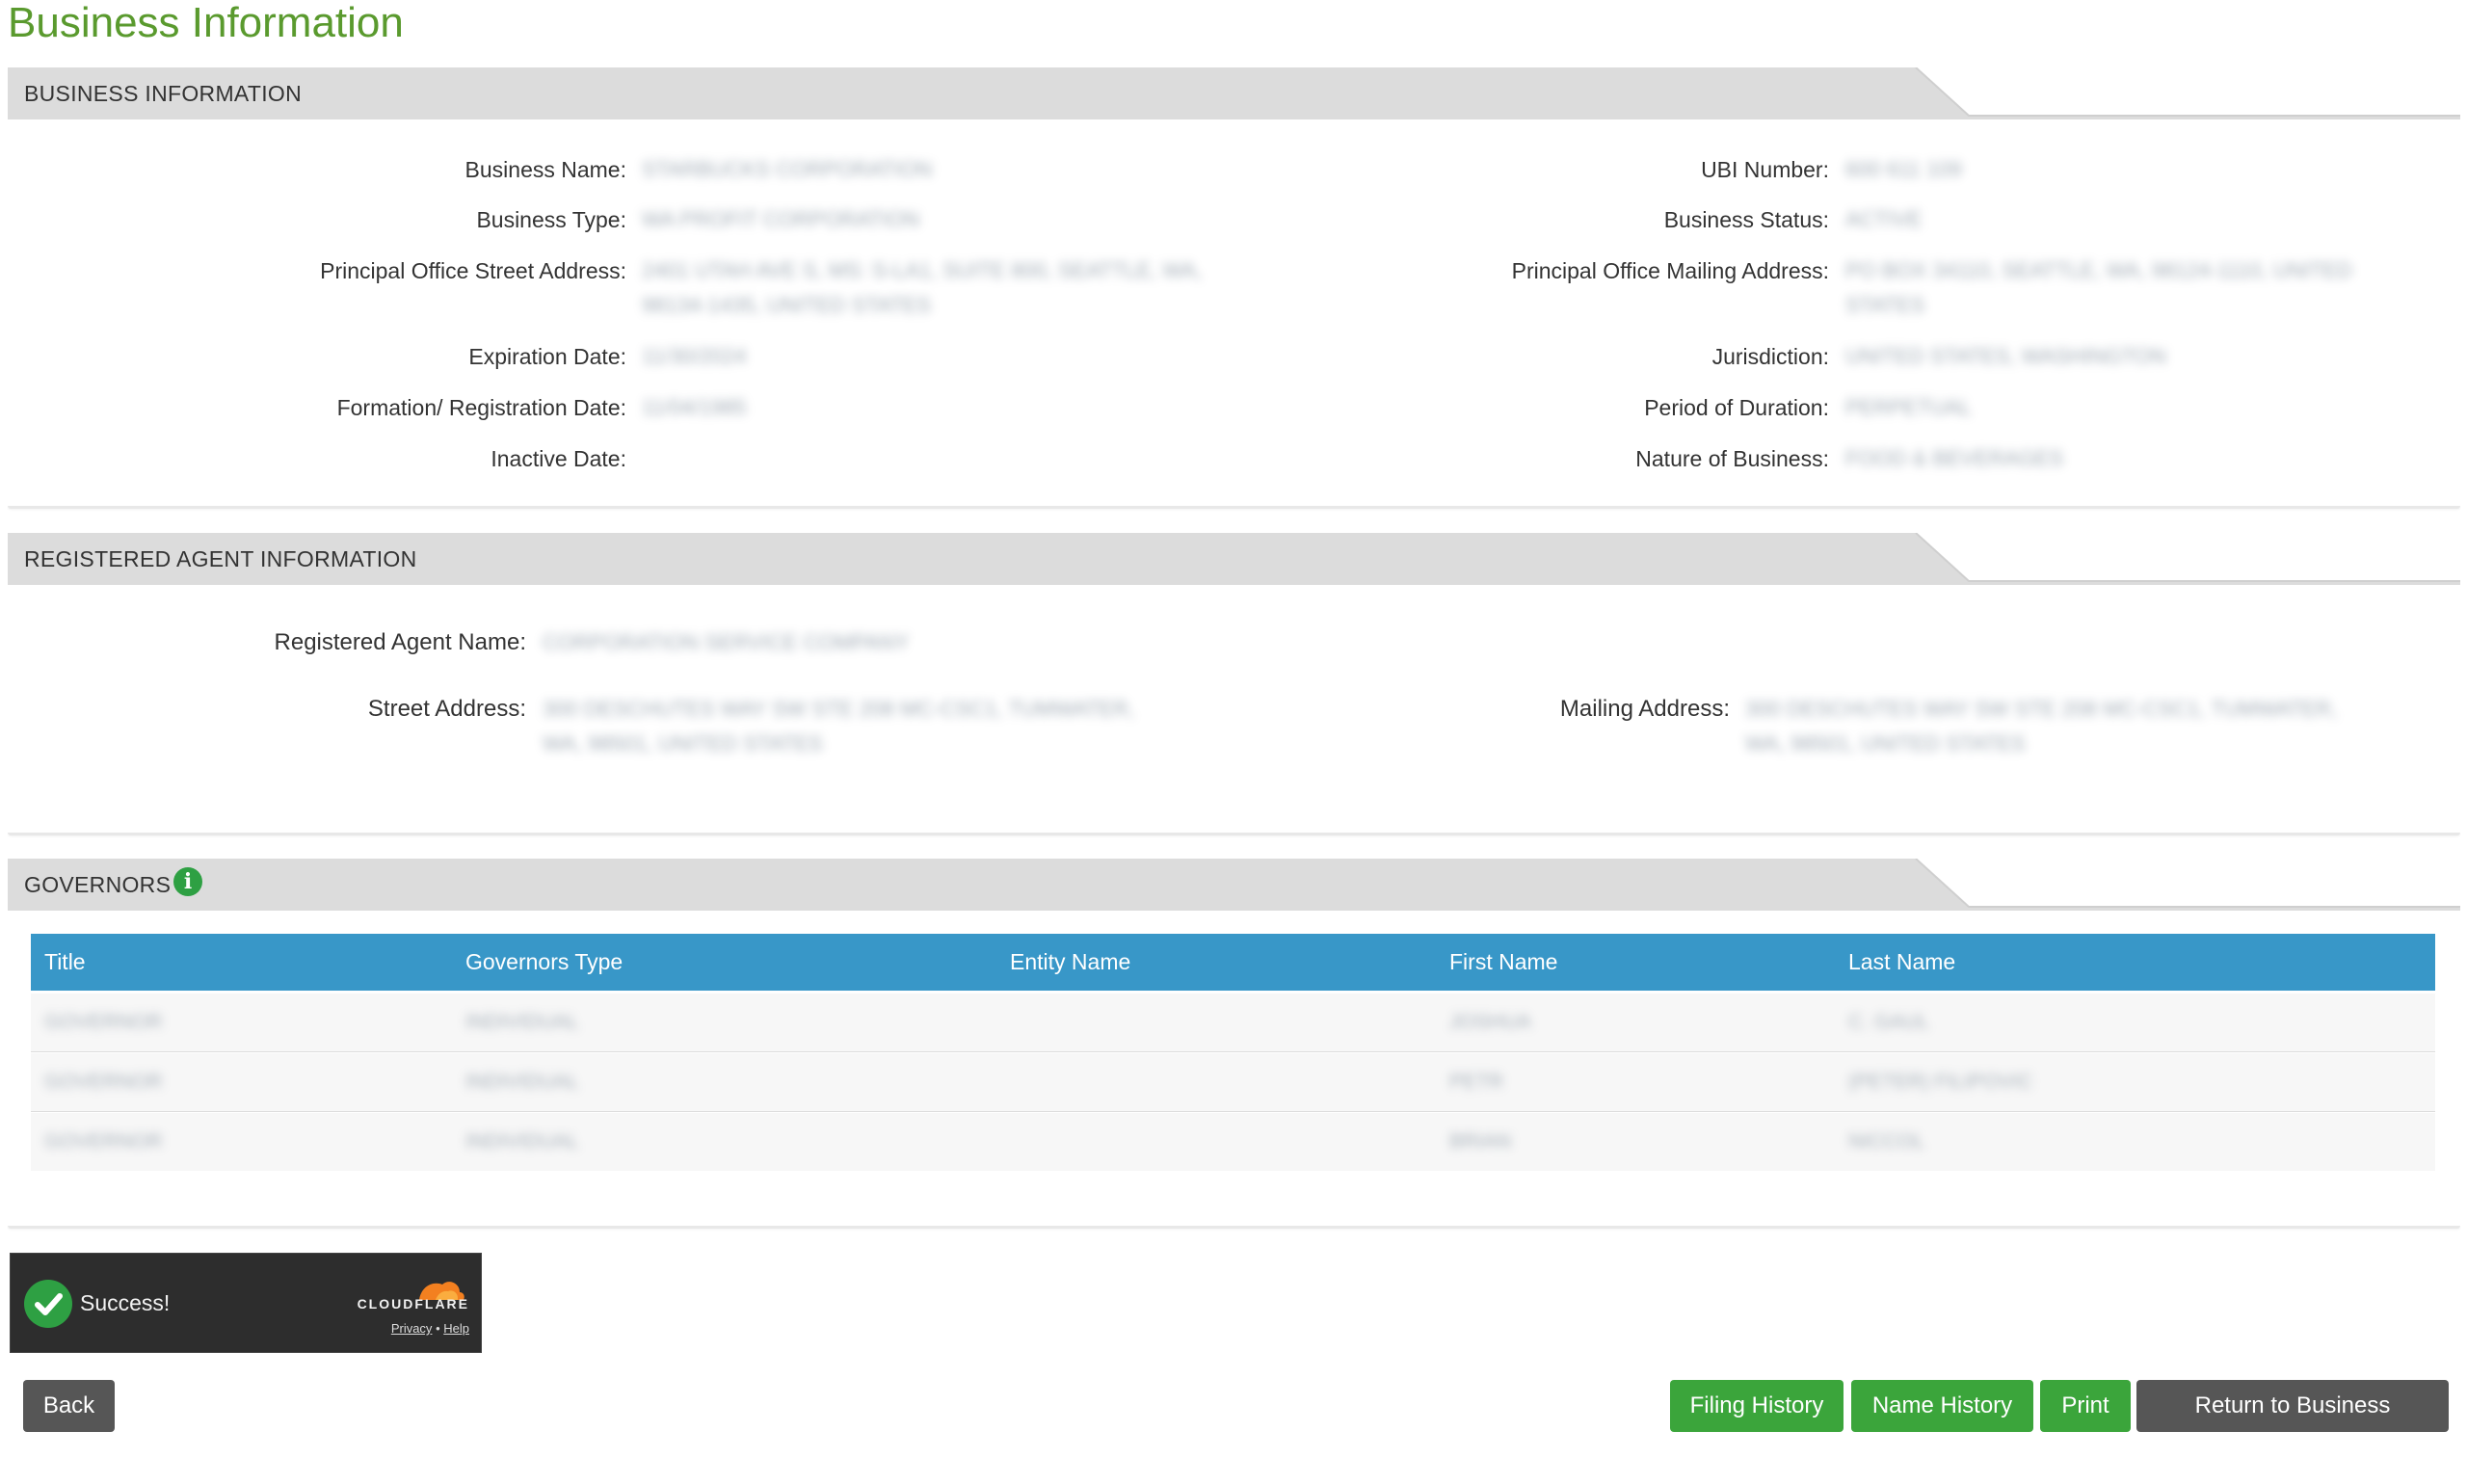  Describe the element at coordinates (163, 93) in the screenshot. I see `business-info-title: BUSINESS INFORMATION` at that location.